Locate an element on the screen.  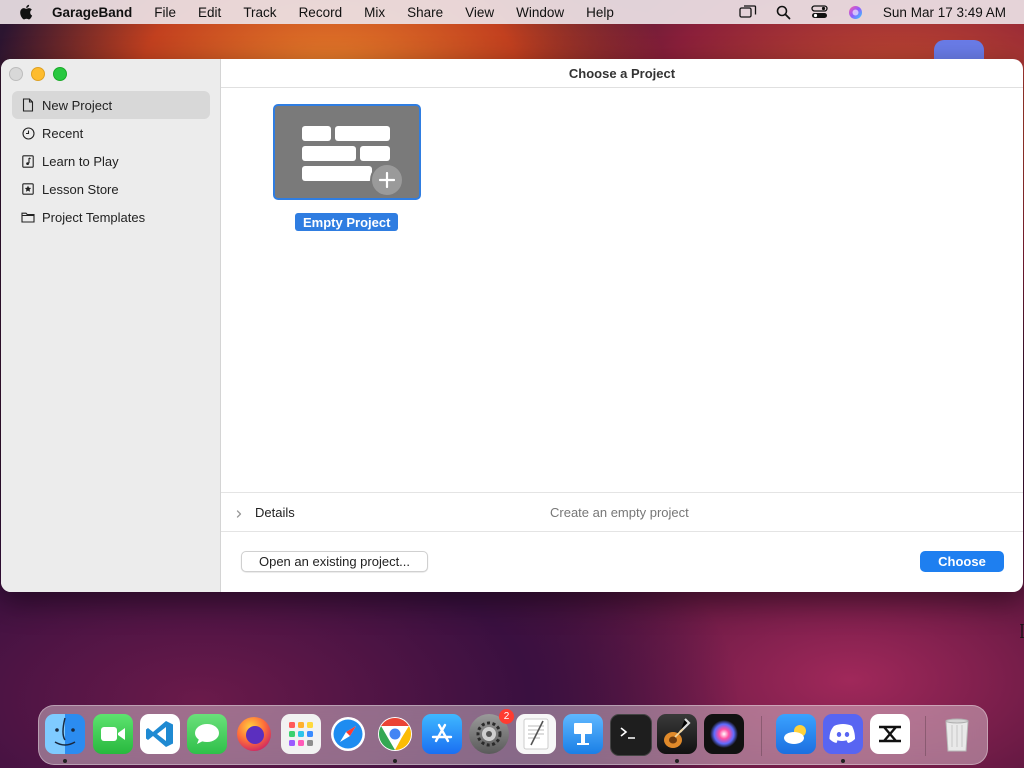
details-bar: Details Create an empty project is located at coordinates (622, 512).